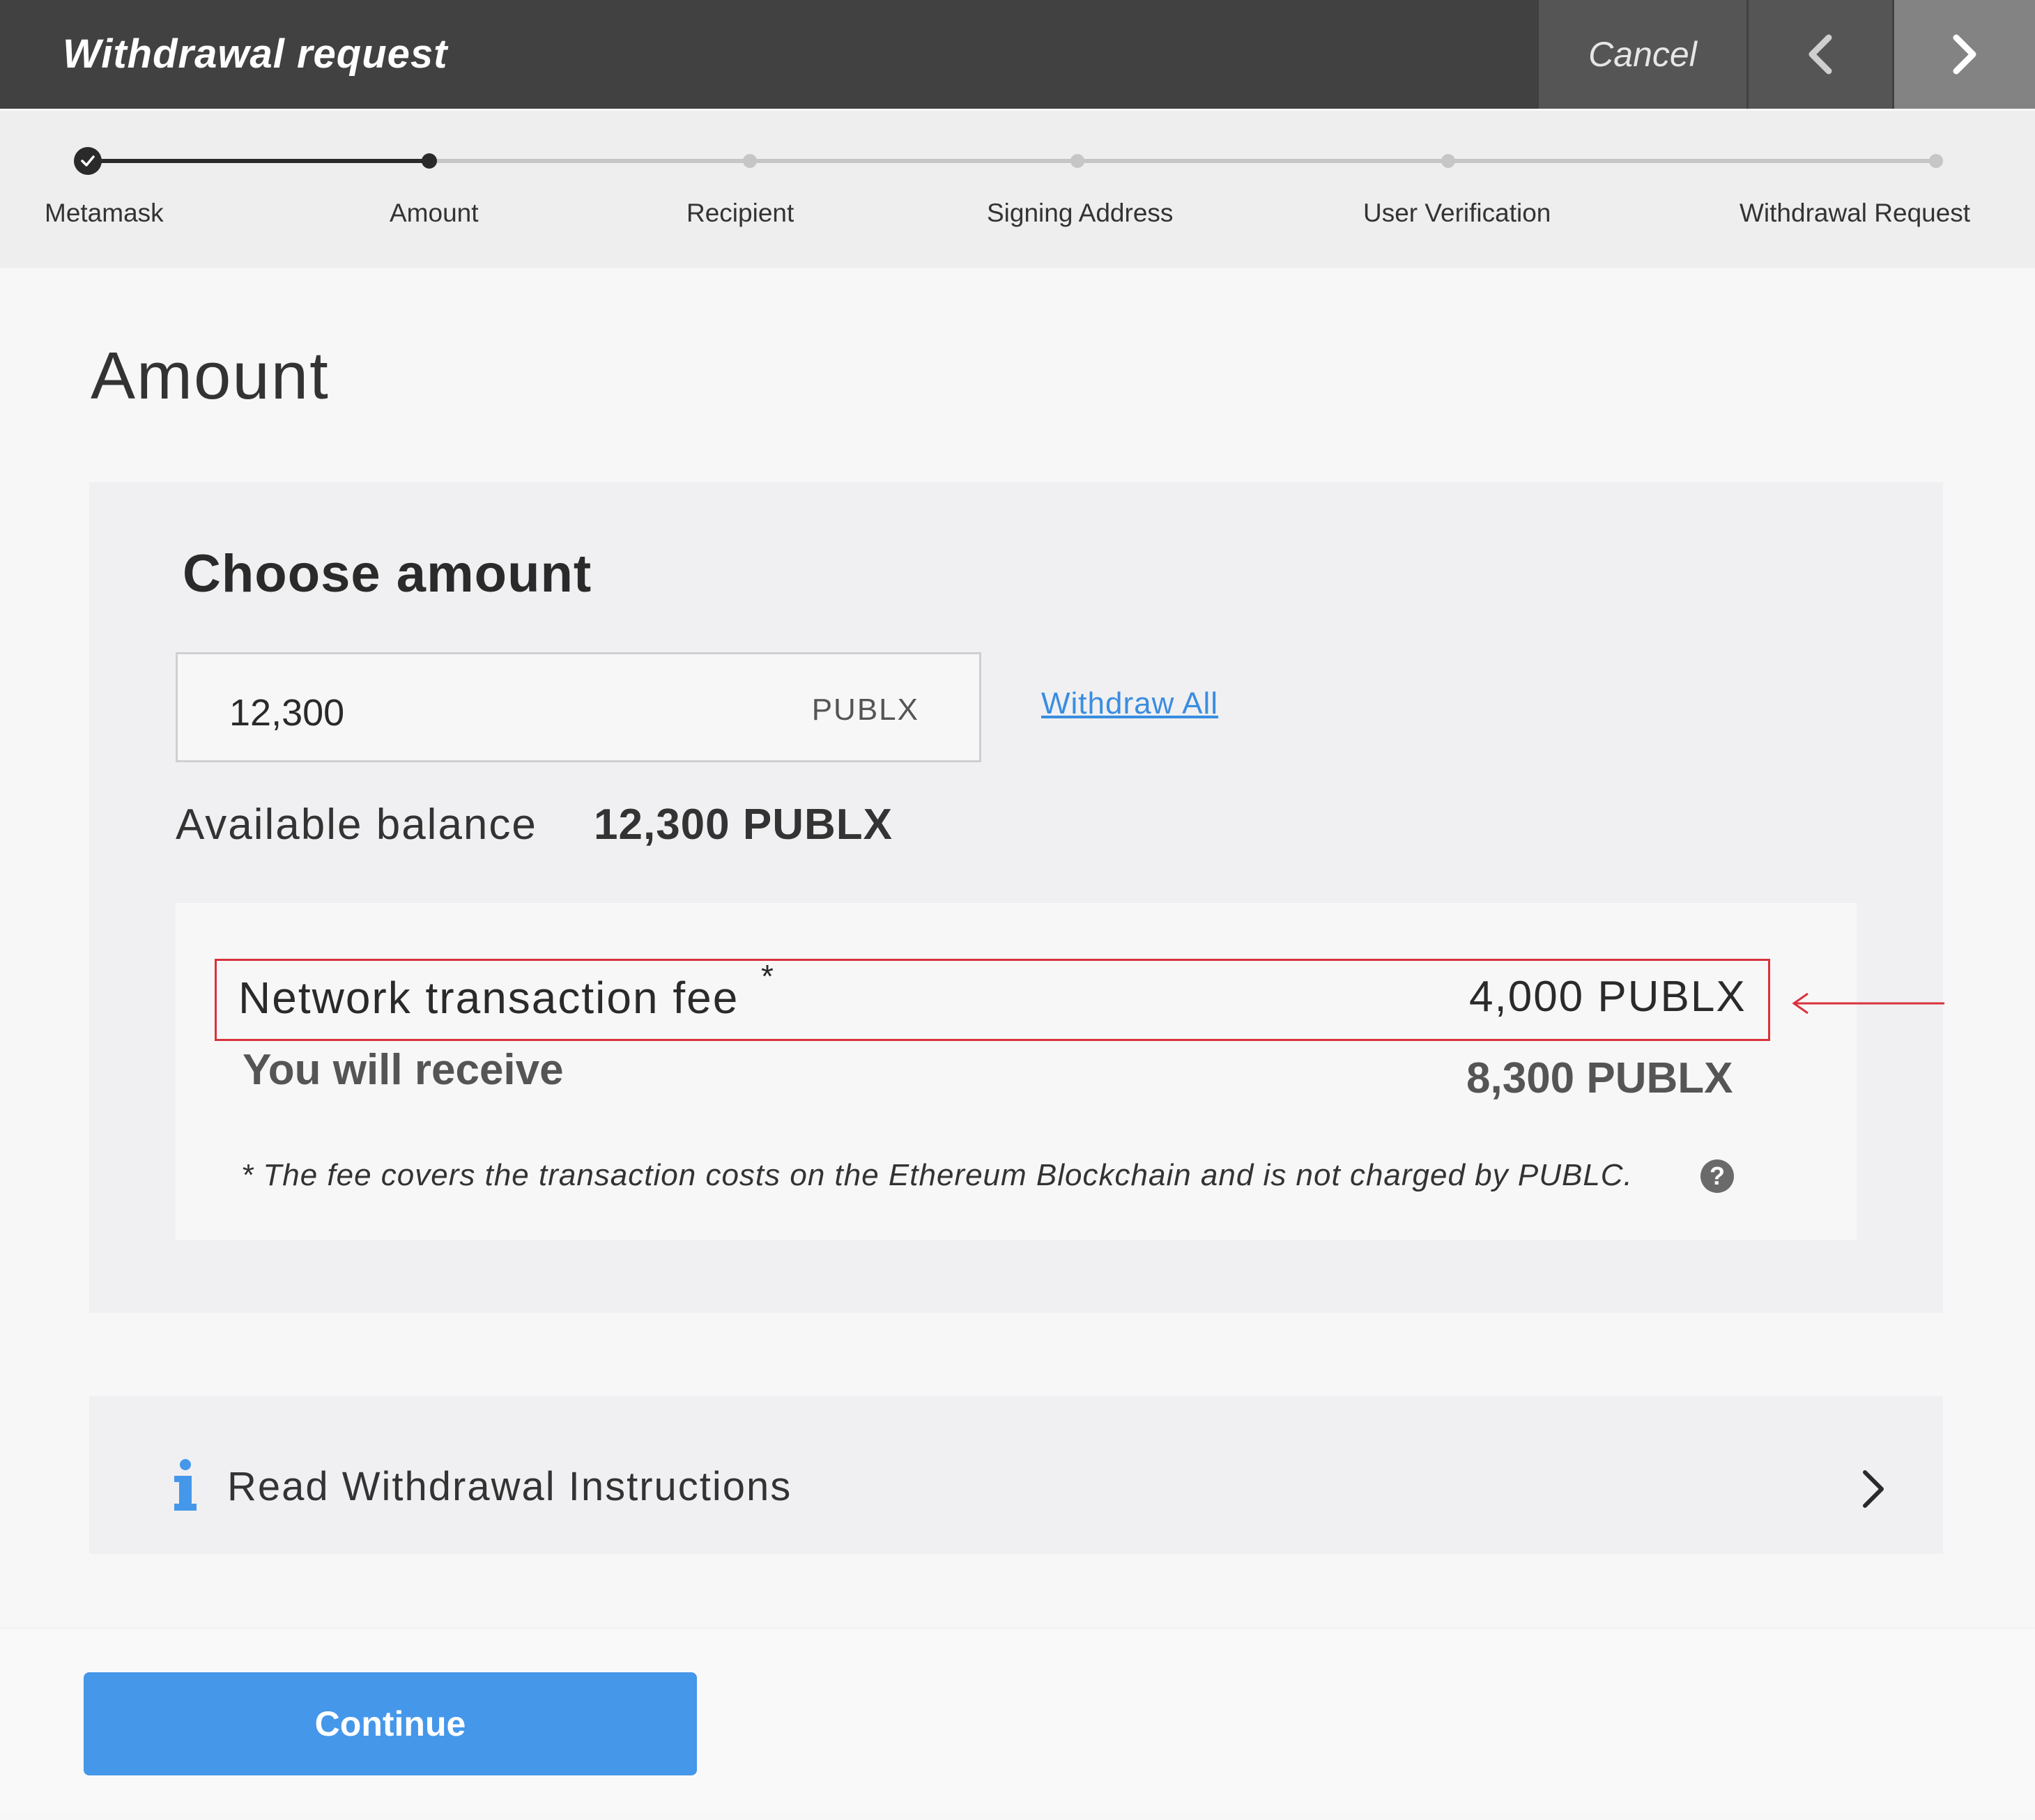 This screenshot has width=2035, height=1820. I want to click on help-icon: ?, so click(1717, 1176).